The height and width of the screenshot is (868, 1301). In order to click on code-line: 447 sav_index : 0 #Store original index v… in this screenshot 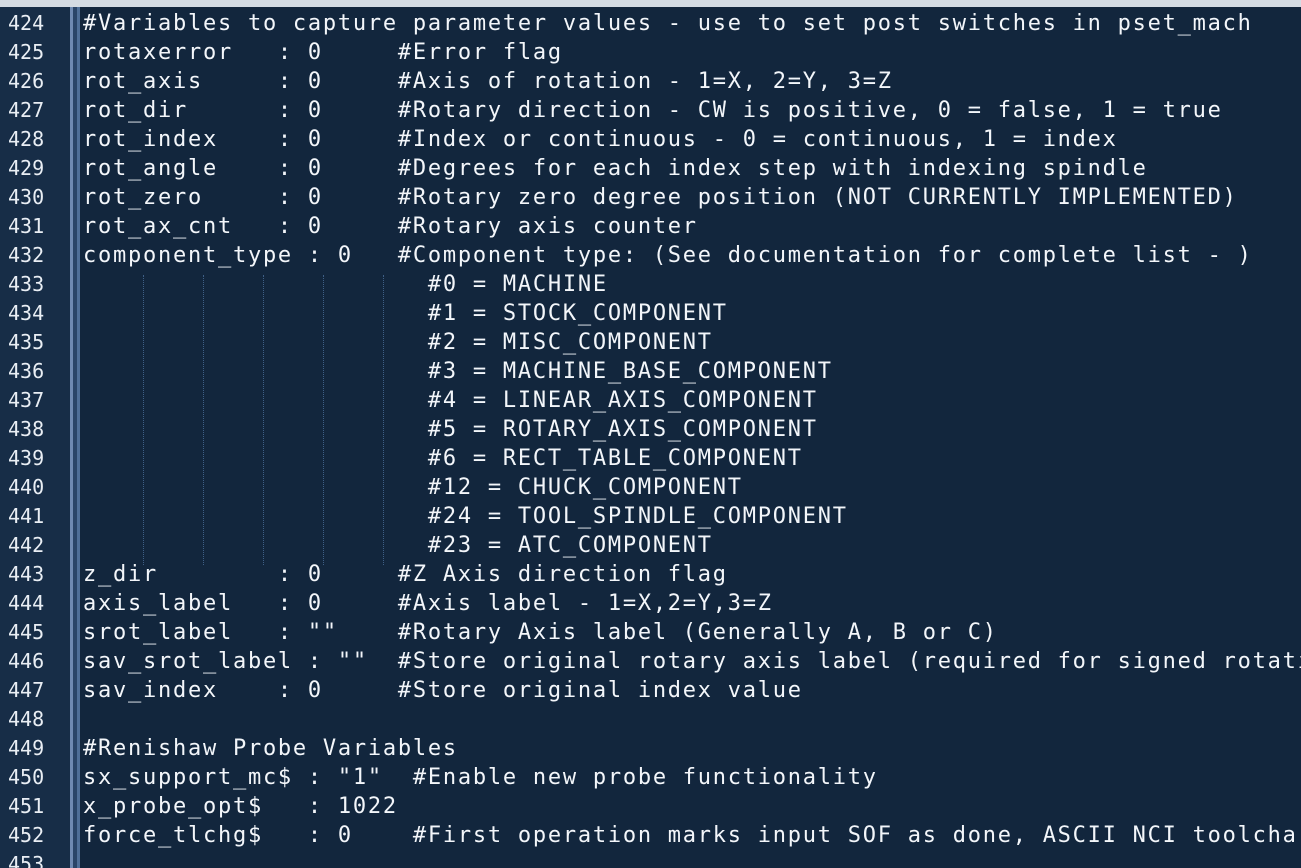, I will do `click(650, 690)`.